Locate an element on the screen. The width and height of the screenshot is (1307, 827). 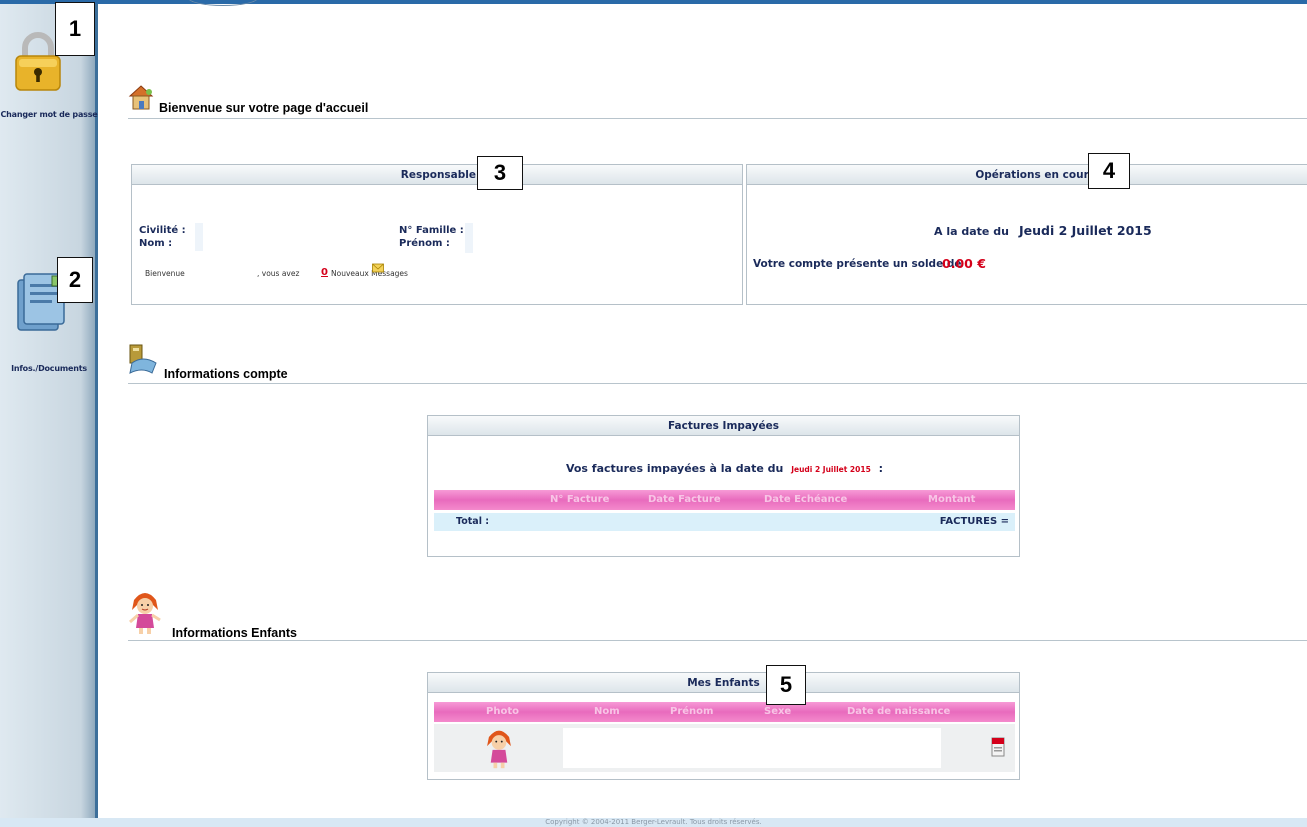
column-header: Photo is located at coordinates (502, 711).